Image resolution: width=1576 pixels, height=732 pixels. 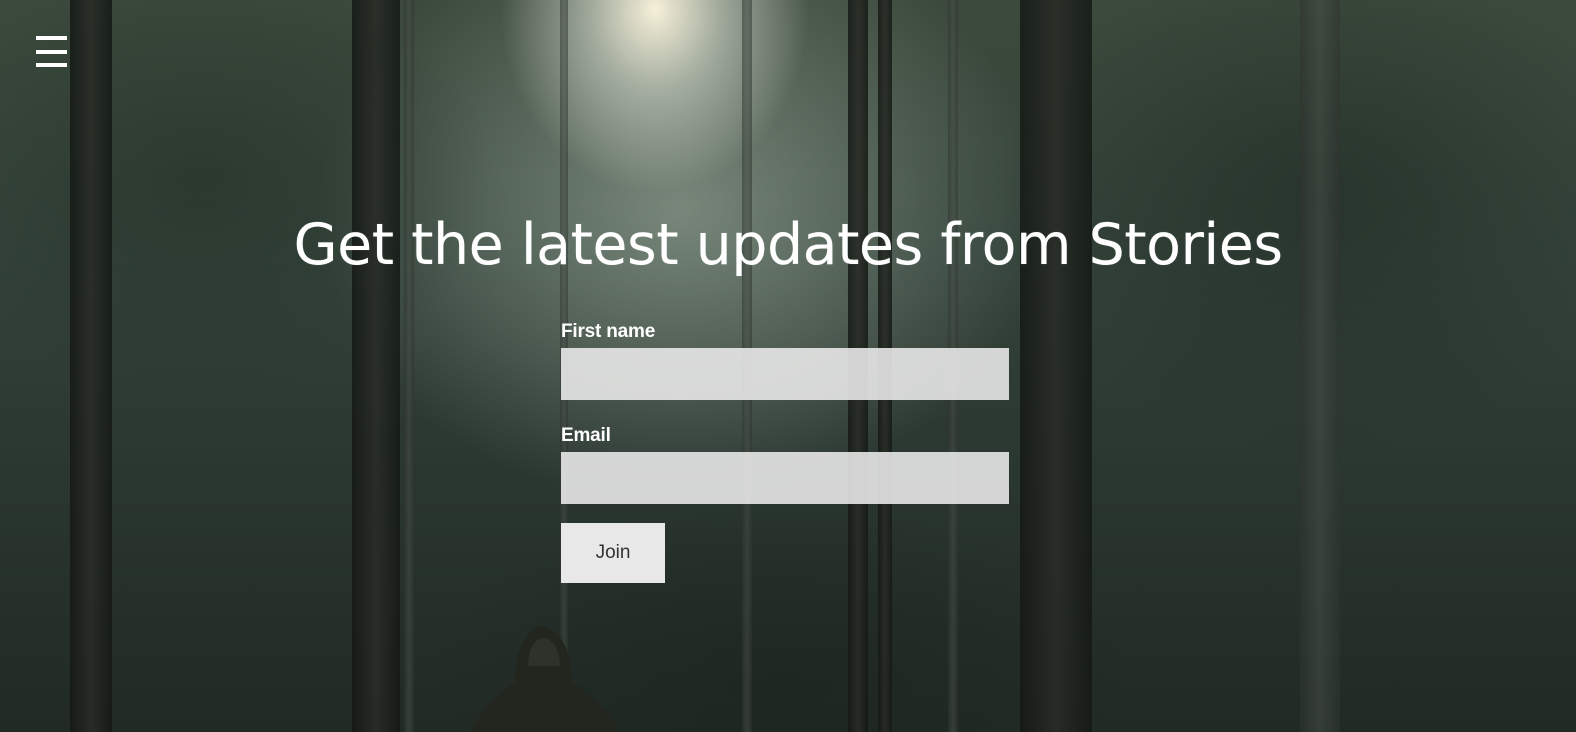 I want to click on signup-form: First name Email Join, so click(x=785, y=450).